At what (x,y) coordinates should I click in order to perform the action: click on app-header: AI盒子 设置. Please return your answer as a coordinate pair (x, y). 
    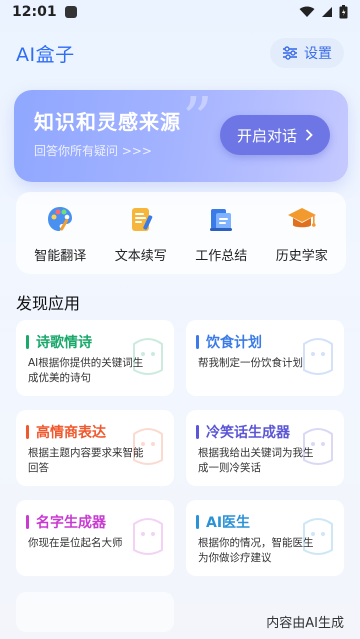
    Looking at the image, I should click on (180, 53).